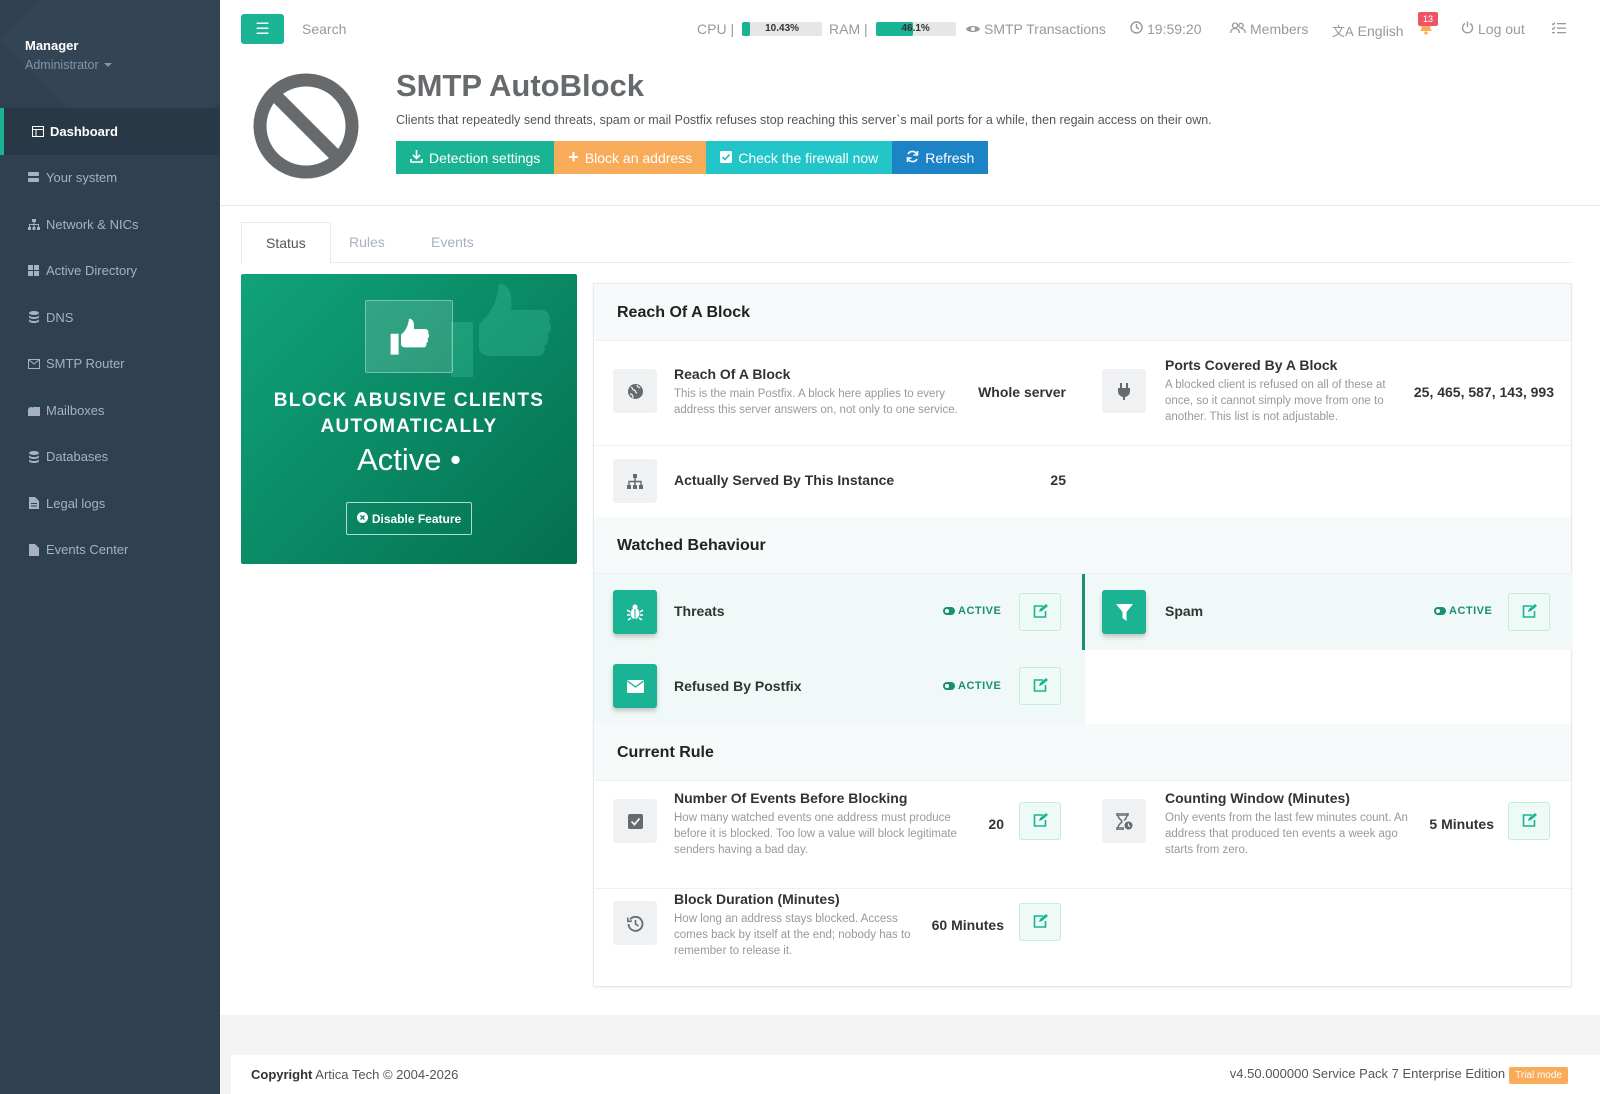 The image size is (1600, 1094). What do you see at coordinates (912, 158) in the screenshot?
I see `refresh-icon` at bounding box center [912, 158].